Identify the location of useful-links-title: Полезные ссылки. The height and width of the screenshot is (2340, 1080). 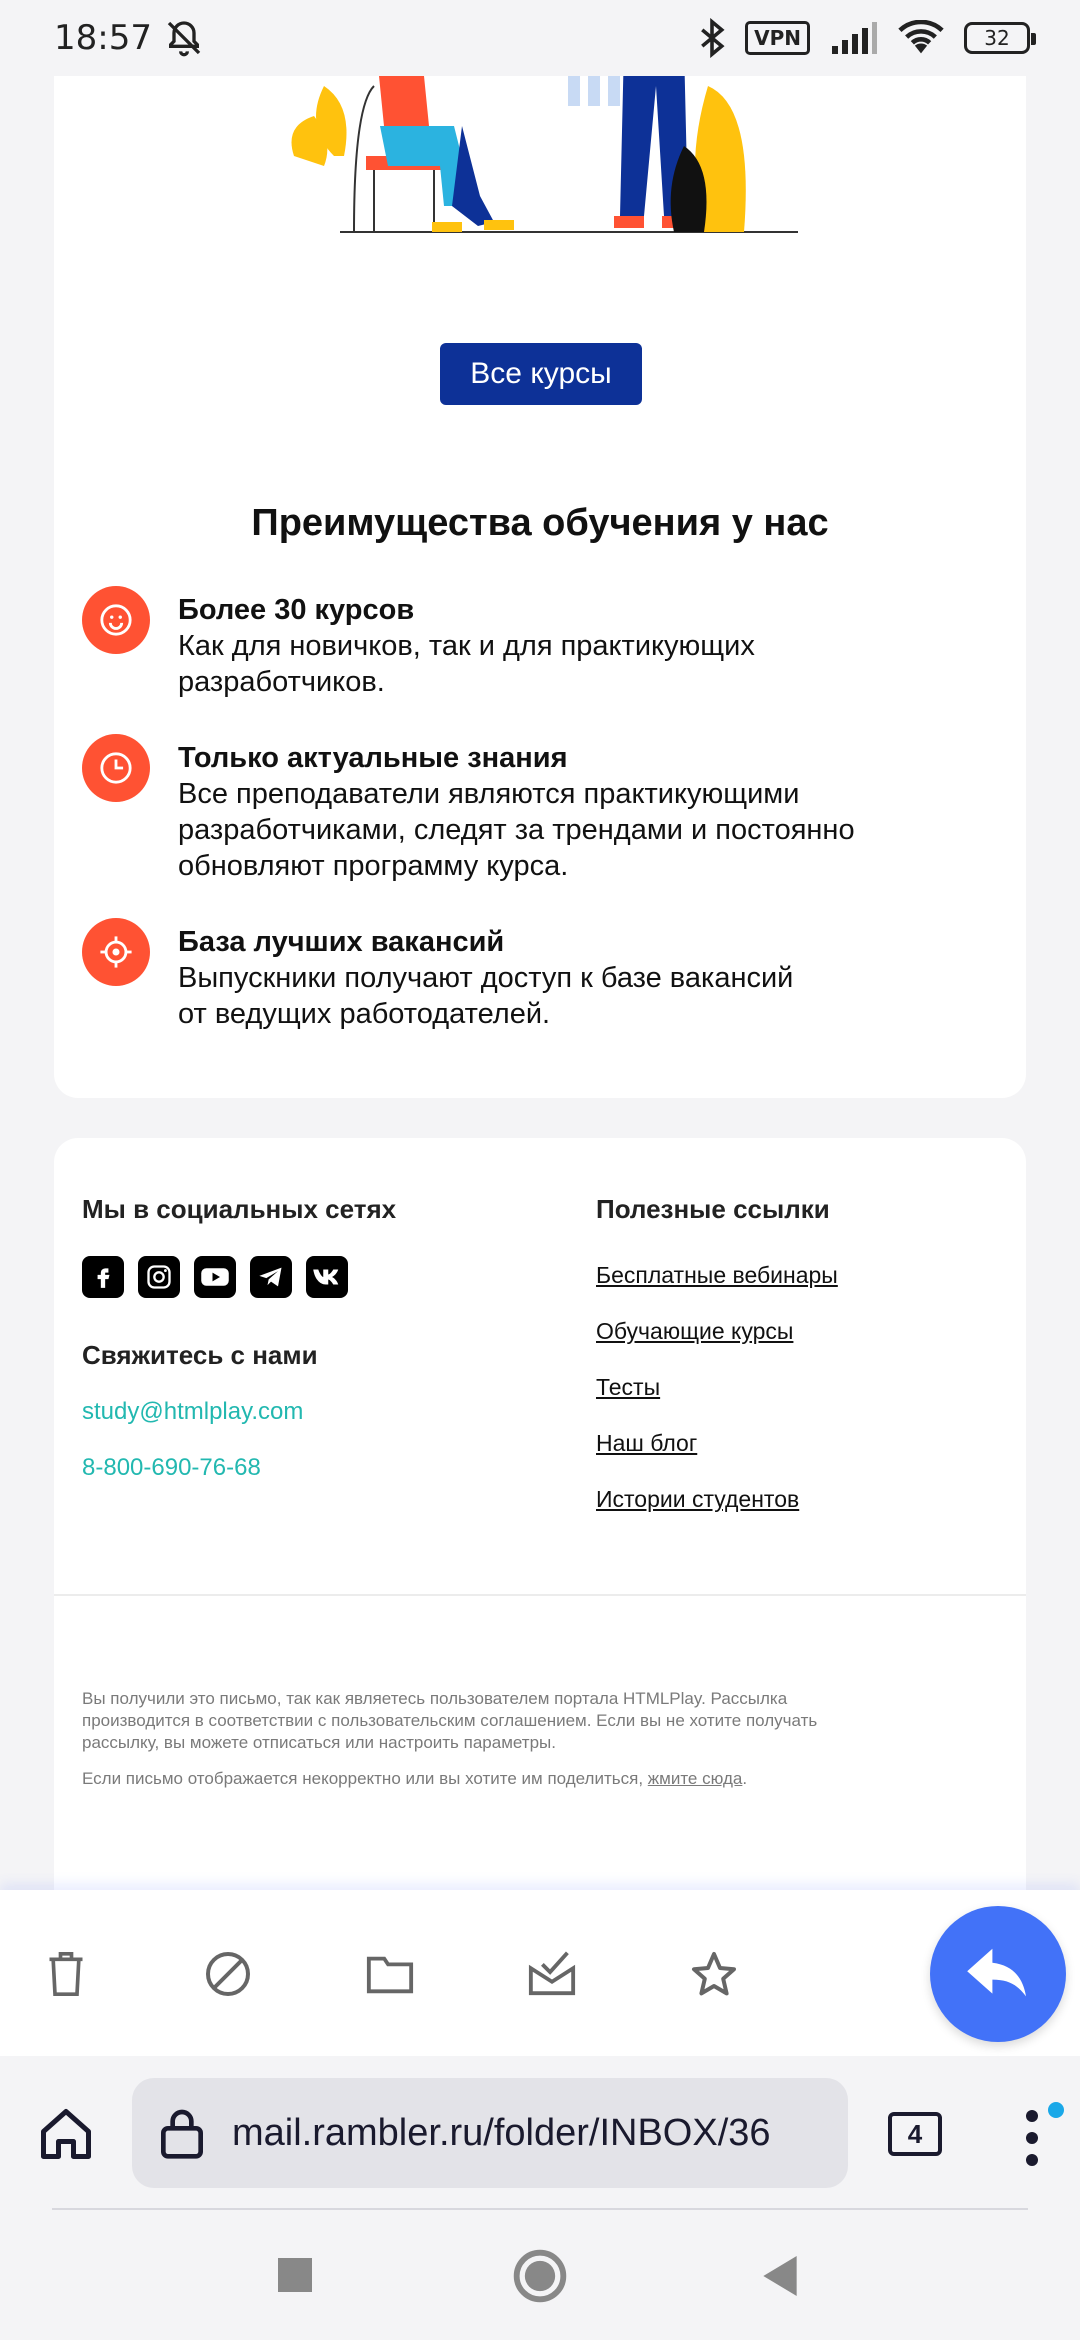
(713, 1209).